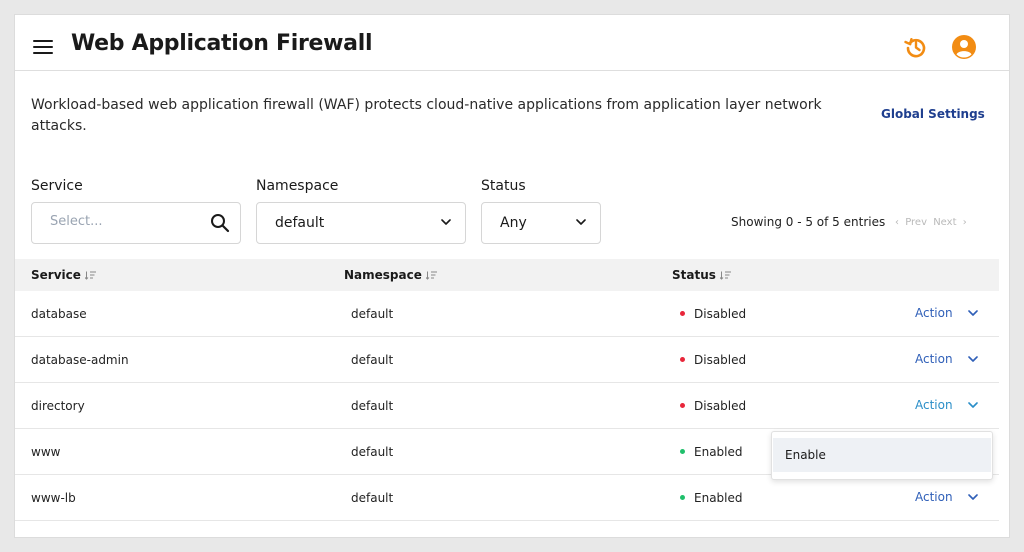 The image size is (1024, 552). What do you see at coordinates (932, 222) in the screenshot?
I see `pagination: ‹ Prev Next ›` at bounding box center [932, 222].